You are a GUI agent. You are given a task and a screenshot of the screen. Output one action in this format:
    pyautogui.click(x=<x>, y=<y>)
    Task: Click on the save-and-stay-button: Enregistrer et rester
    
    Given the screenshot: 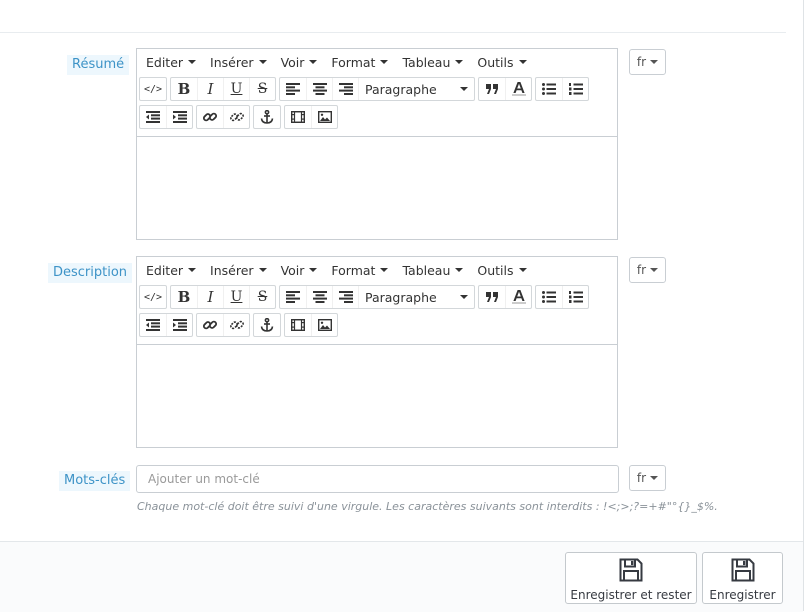 What is the action you would take?
    pyautogui.click(x=631, y=578)
    